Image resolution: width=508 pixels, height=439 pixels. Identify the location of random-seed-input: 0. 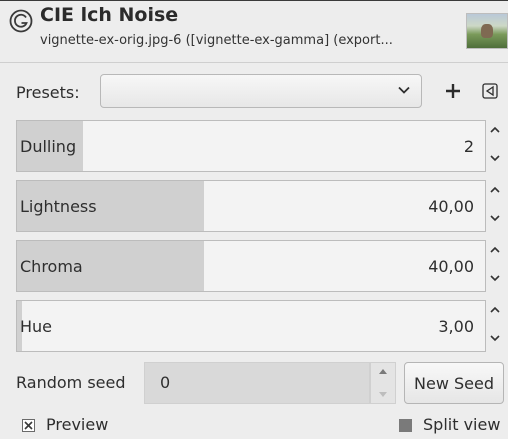
(257, 383).